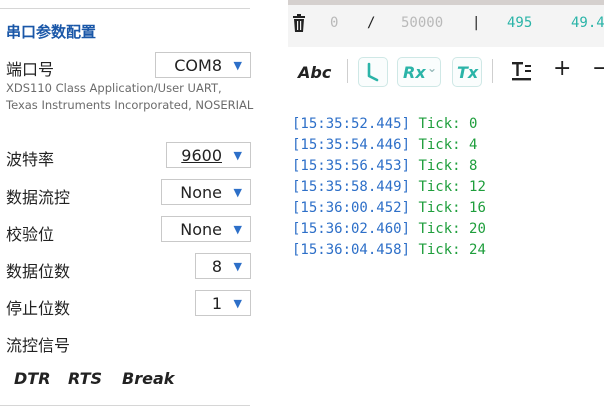  Describe the element at coordinates (351, 229) in the screenshot. I see `log-timestamp: [15:36:02.460]` at that location.